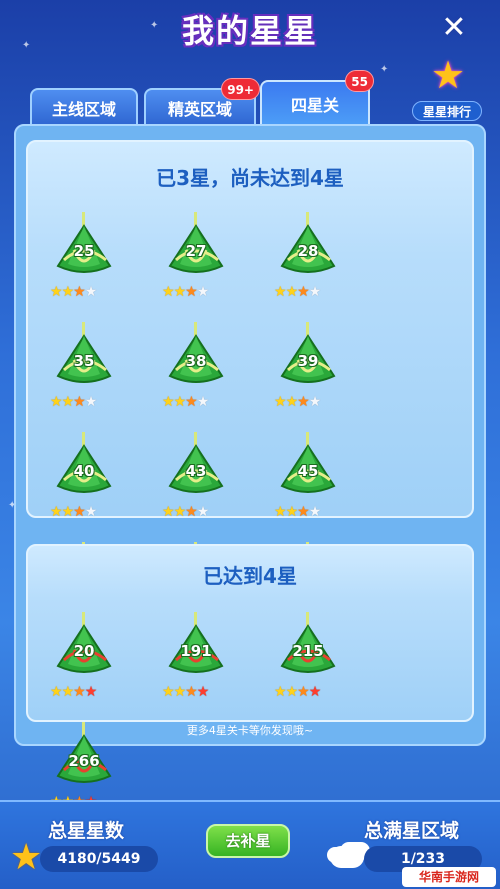  What do you see at coordinates (308, 651) in the screenshot?
I see `level-number: 215` at bounding box center [308, 651].